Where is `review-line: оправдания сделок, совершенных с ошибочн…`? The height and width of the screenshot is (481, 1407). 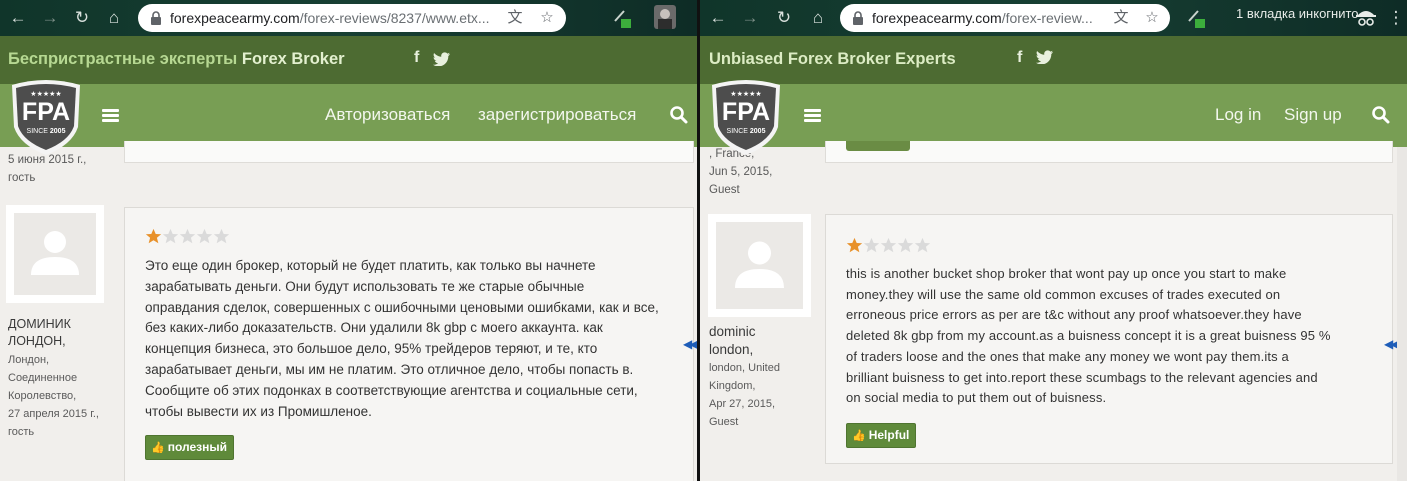
review-line: оправдания сделок, совершенных с ошибочн… is located at coordinates (402, 307).